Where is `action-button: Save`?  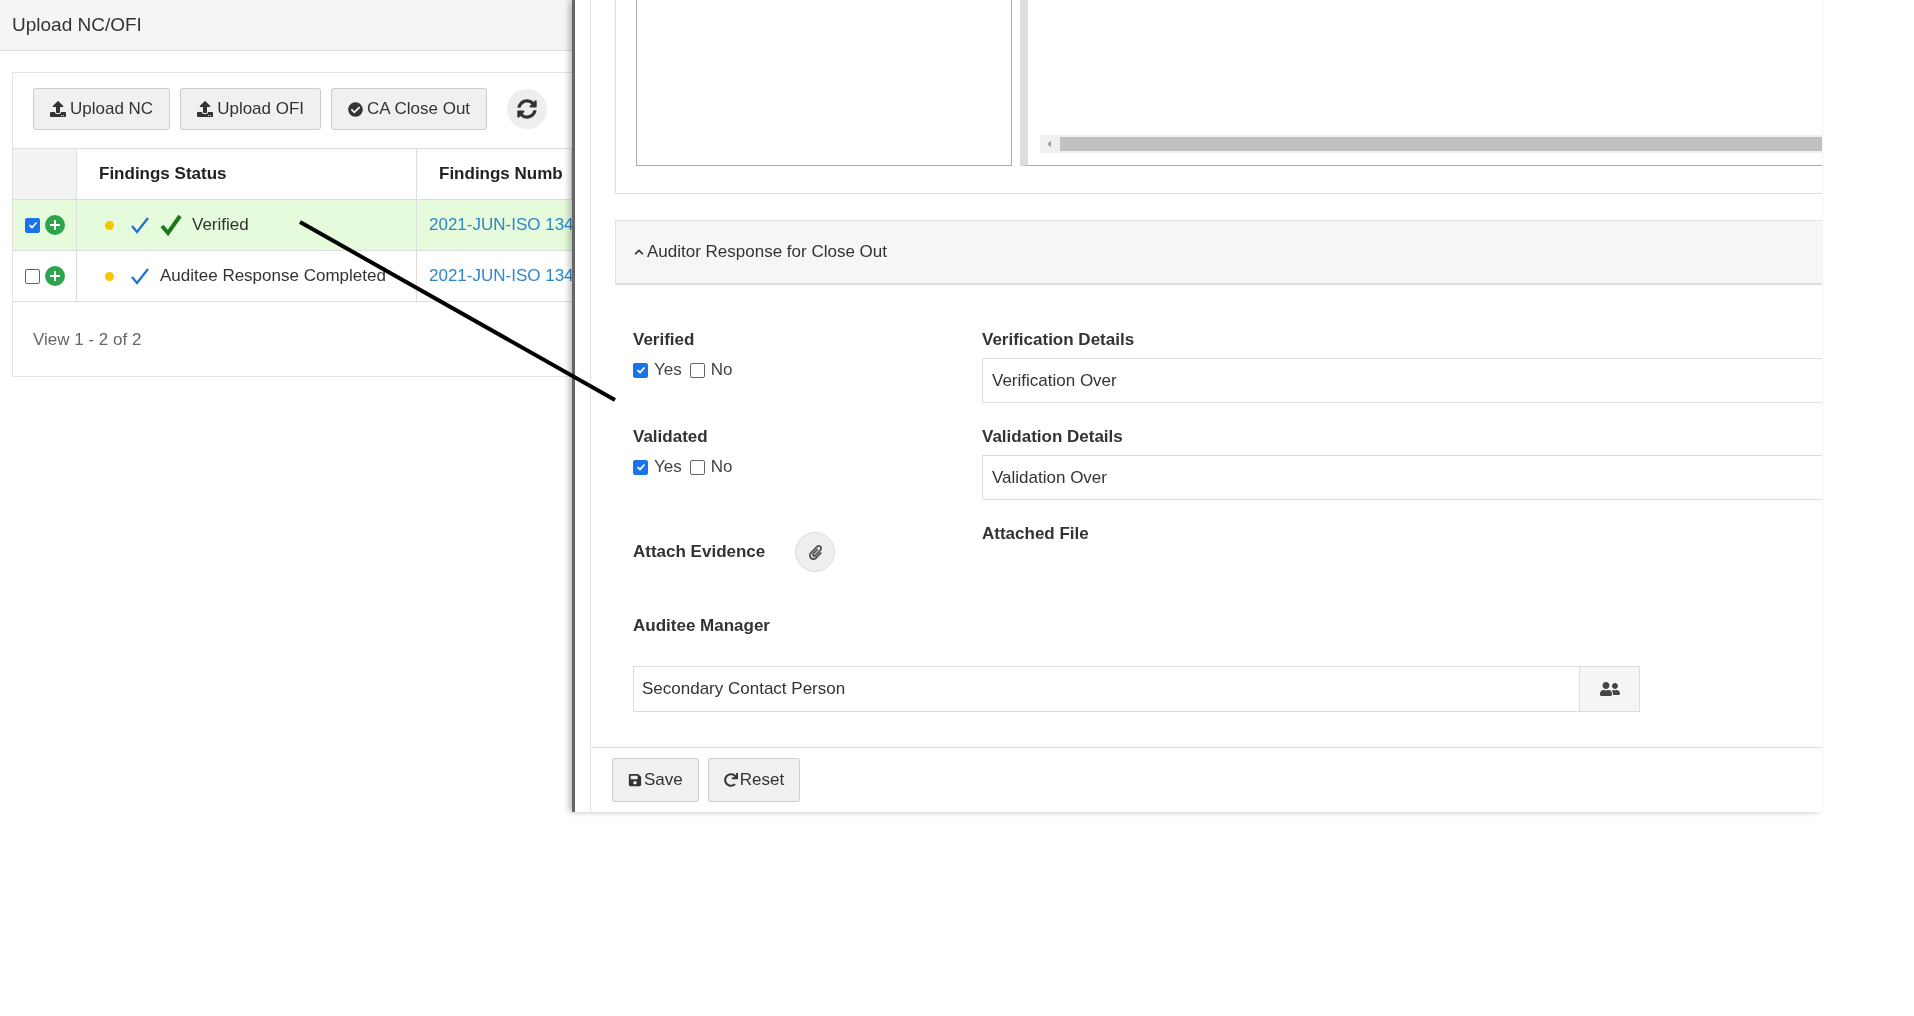
action-button: Save is located at coordinates (655, 780).